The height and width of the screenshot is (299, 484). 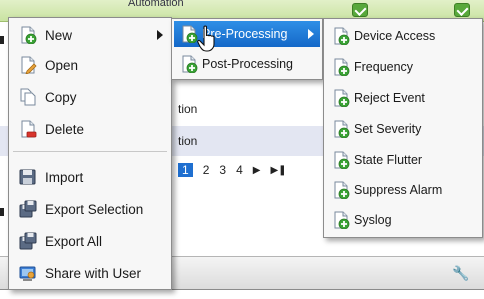 I want to click on menu-item-label: New, so click(x=59, y=35).